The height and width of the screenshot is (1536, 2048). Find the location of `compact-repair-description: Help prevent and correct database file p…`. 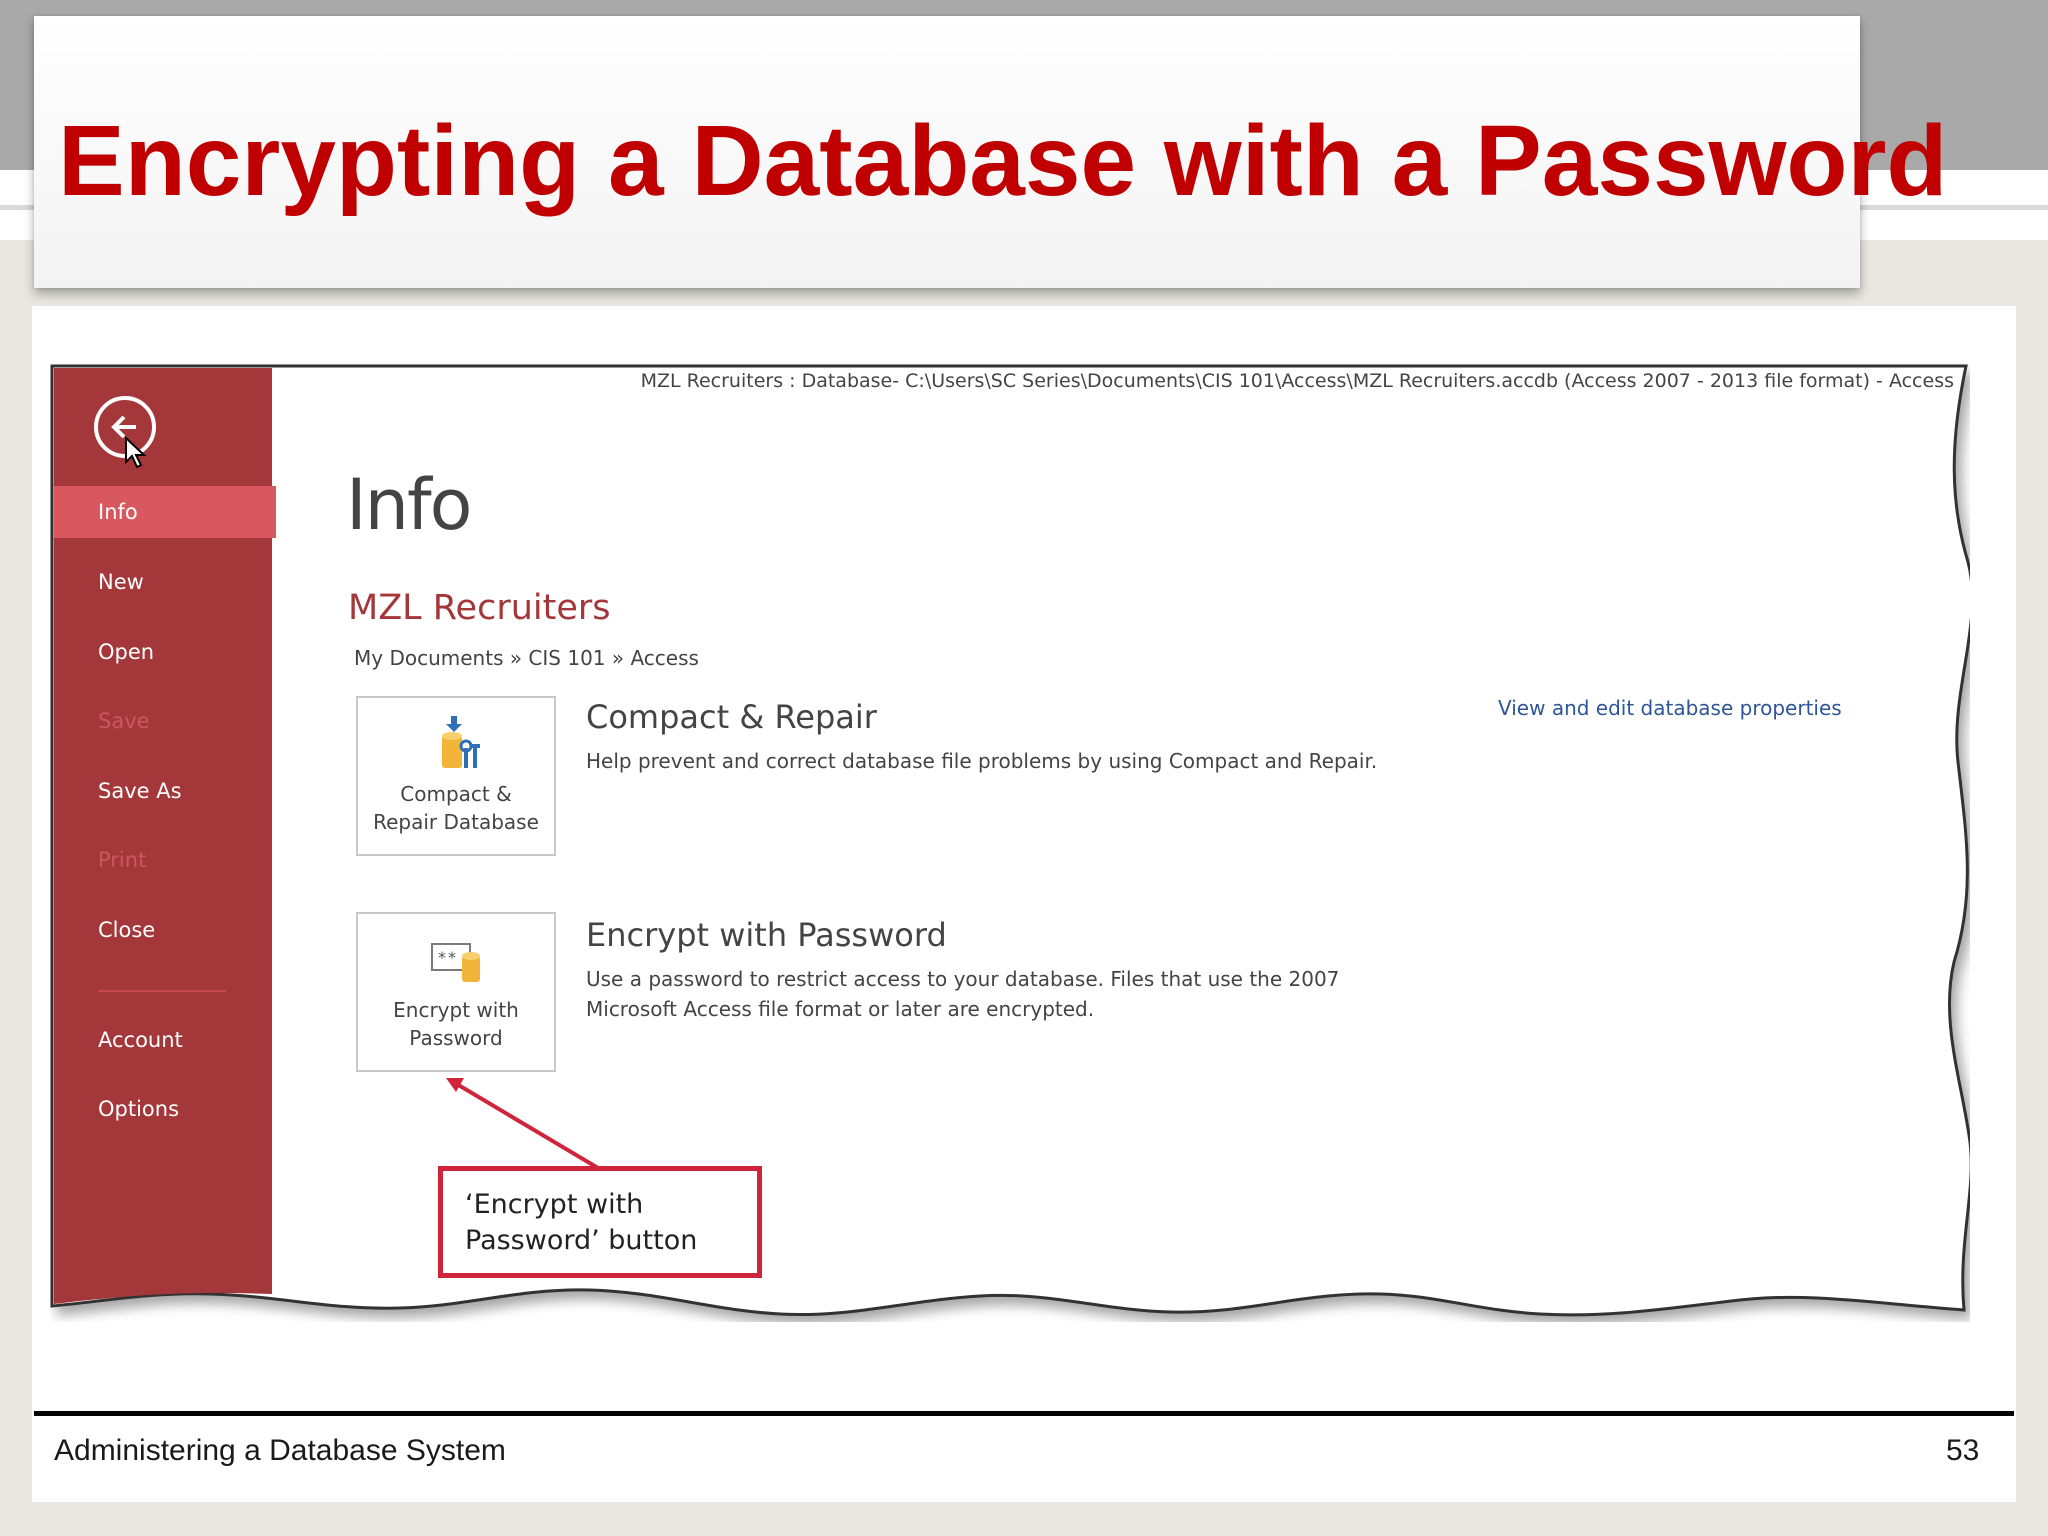

compact-repair-description: Help prevent and correct database file p… is located at coordinates (982, 761).